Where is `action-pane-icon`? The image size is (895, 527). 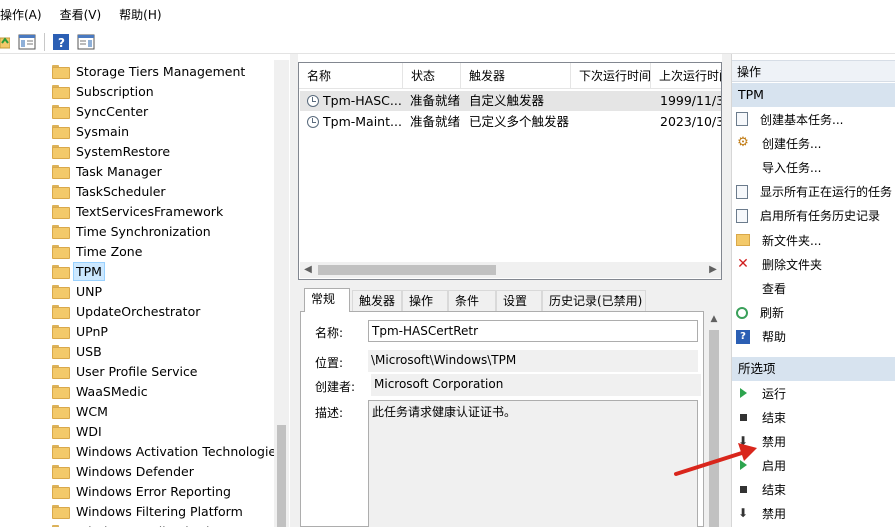
action-pane-icon is located at coordinates (86, 41).